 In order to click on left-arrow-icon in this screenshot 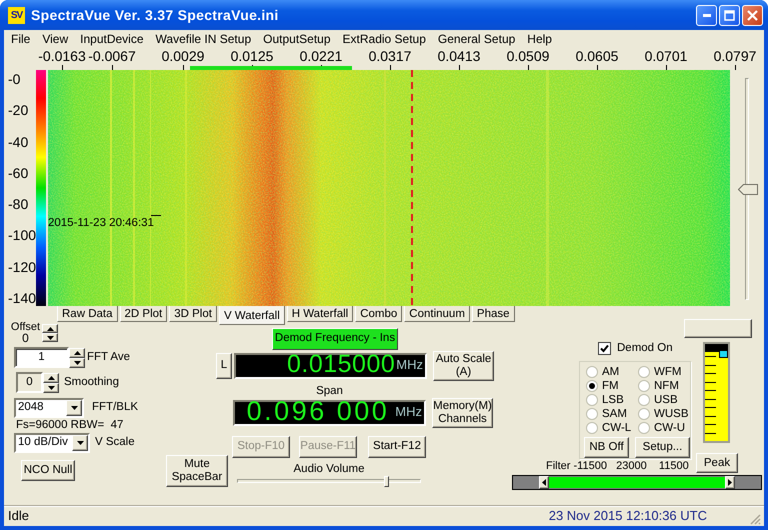, I will do `click(544, 482)`.